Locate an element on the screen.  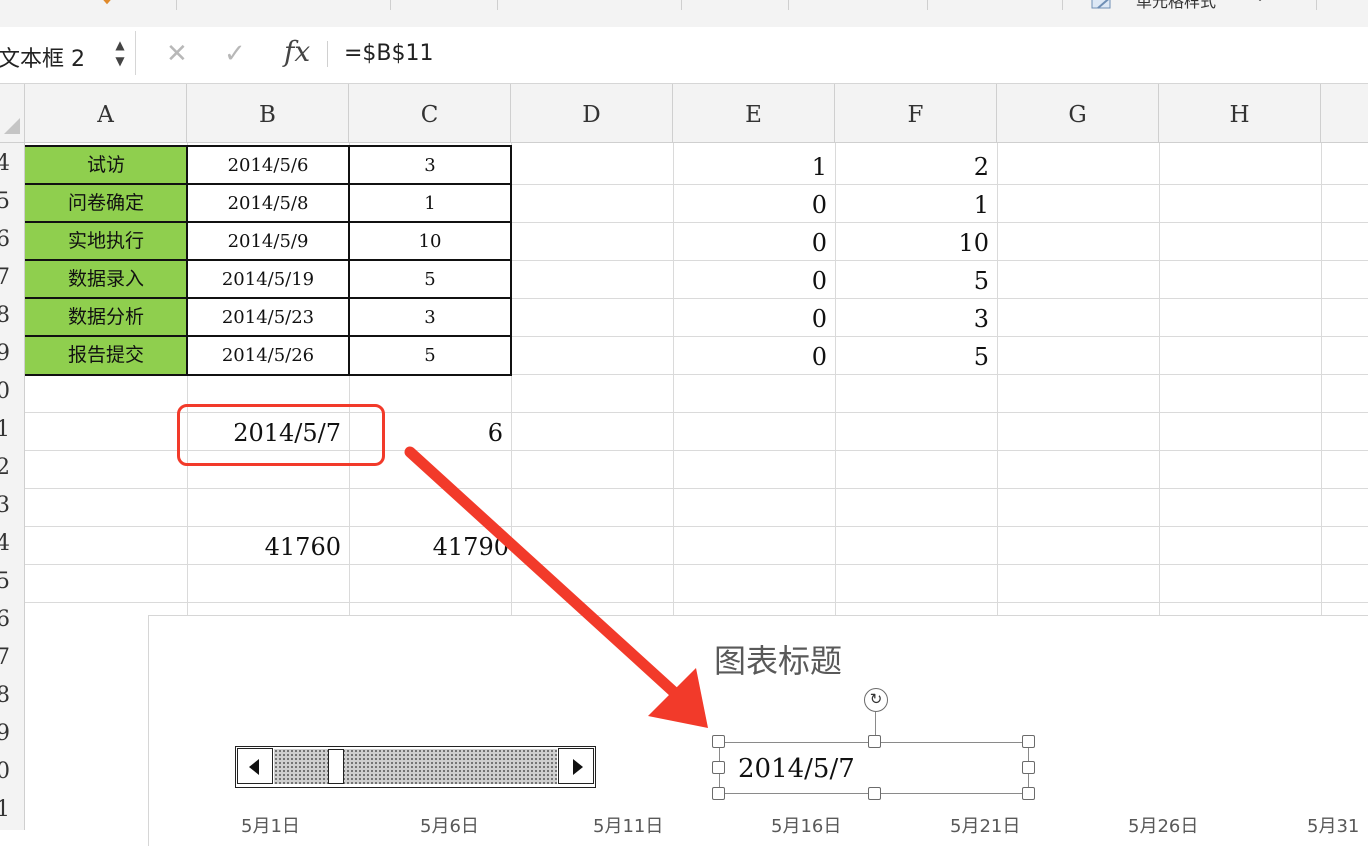
row-header: 9 is located at coordinates (5, 353).